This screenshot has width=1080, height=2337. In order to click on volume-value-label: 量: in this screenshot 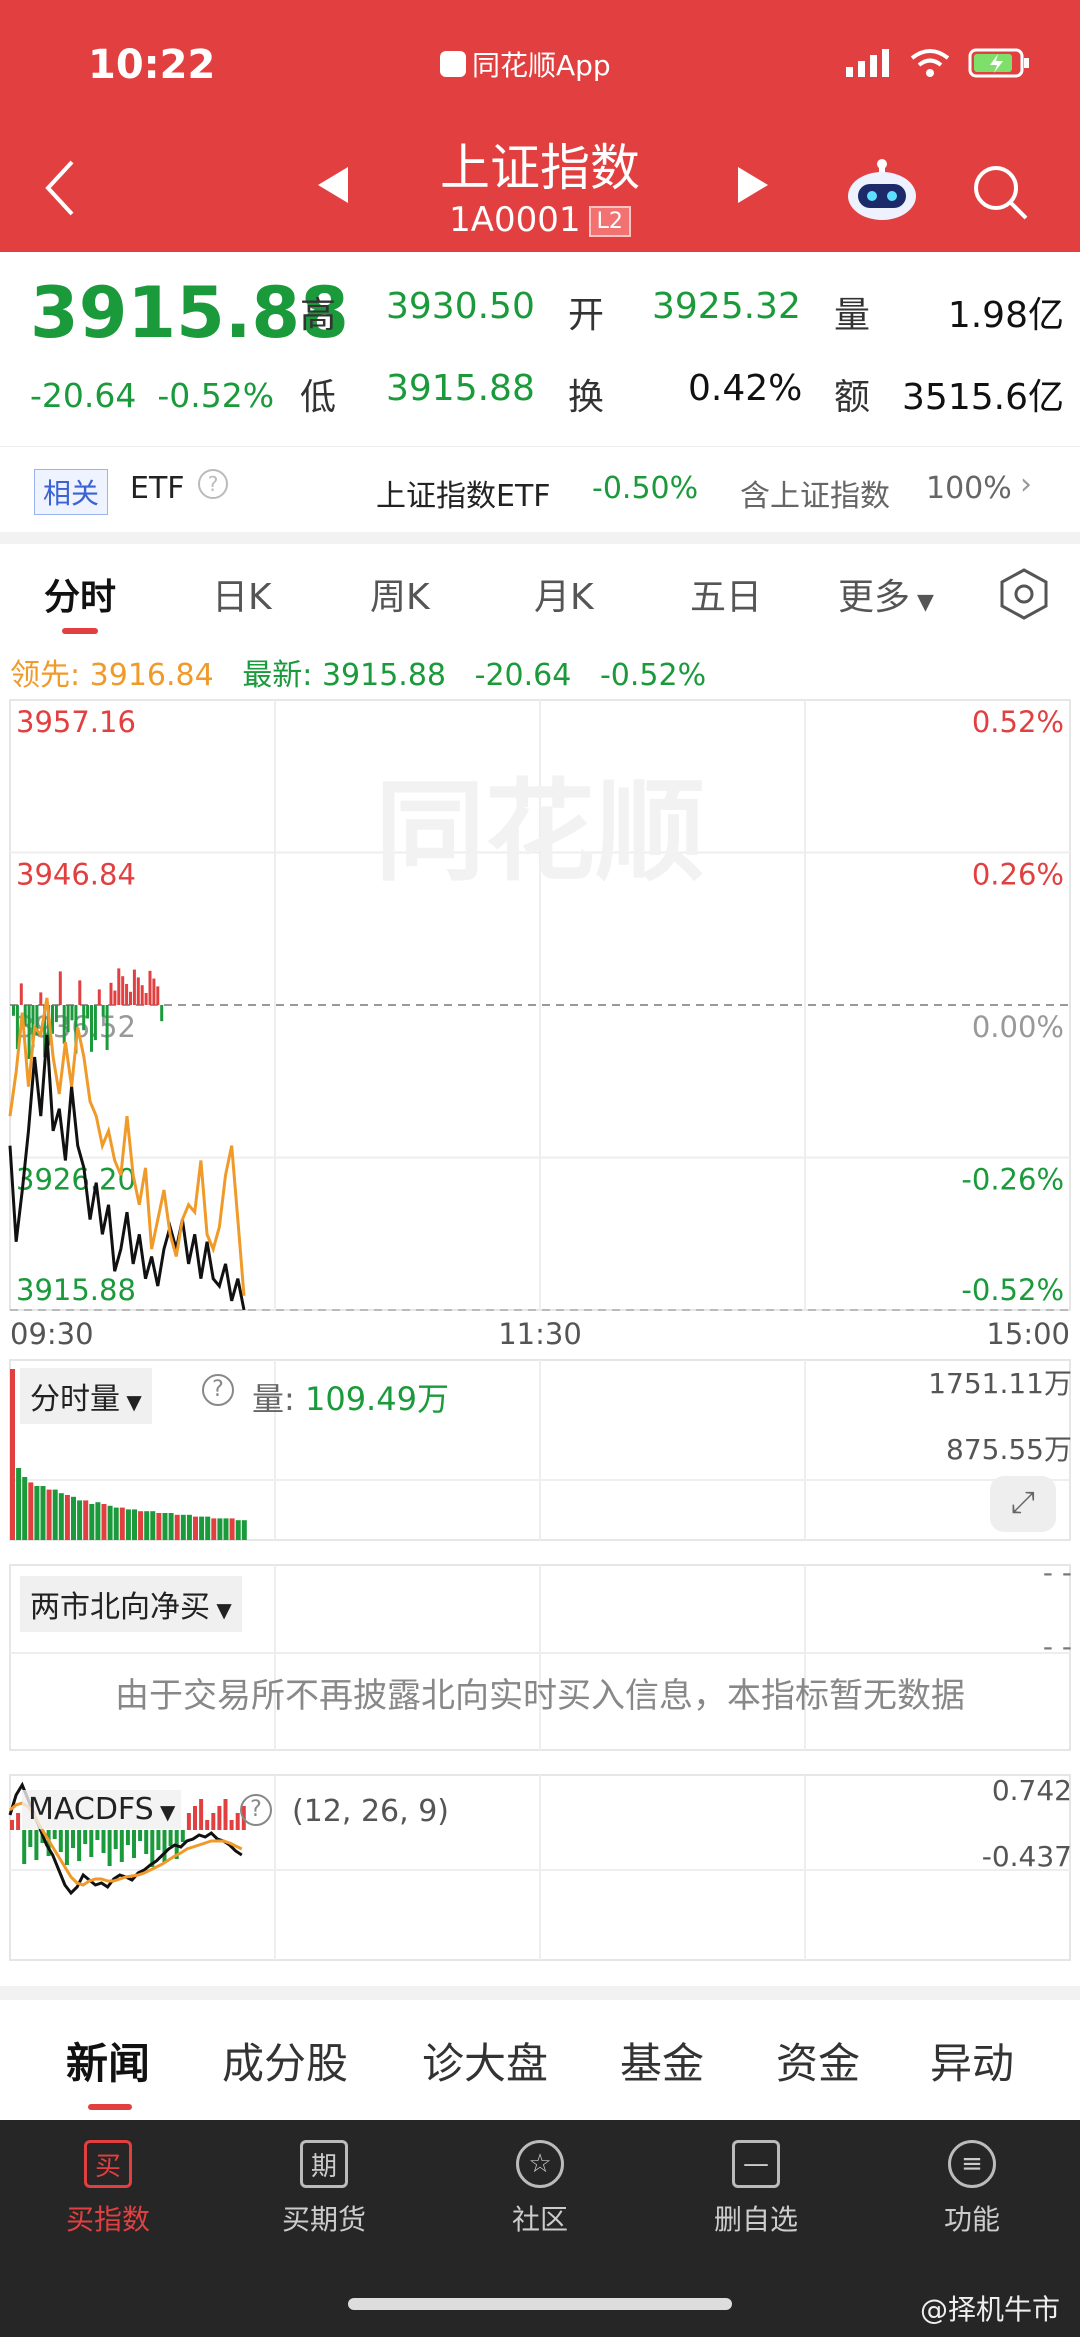, I will do `click(273, 1399)`.